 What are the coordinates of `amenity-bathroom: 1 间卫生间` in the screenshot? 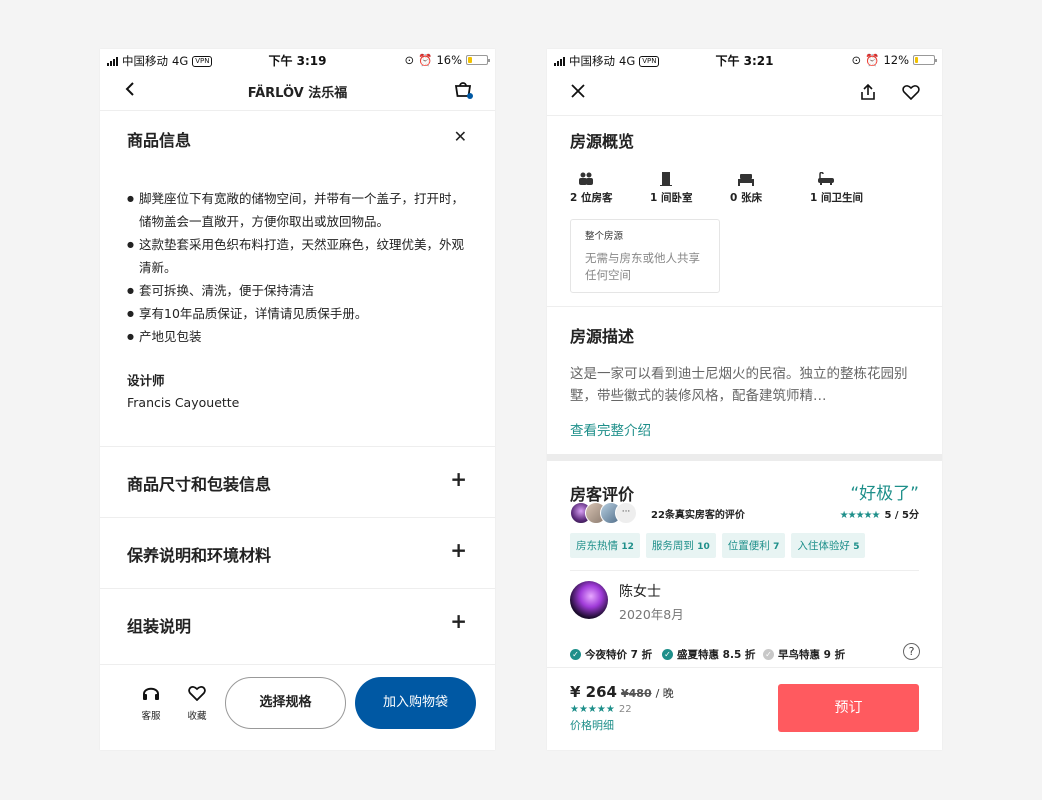 It's located at (850, 188).